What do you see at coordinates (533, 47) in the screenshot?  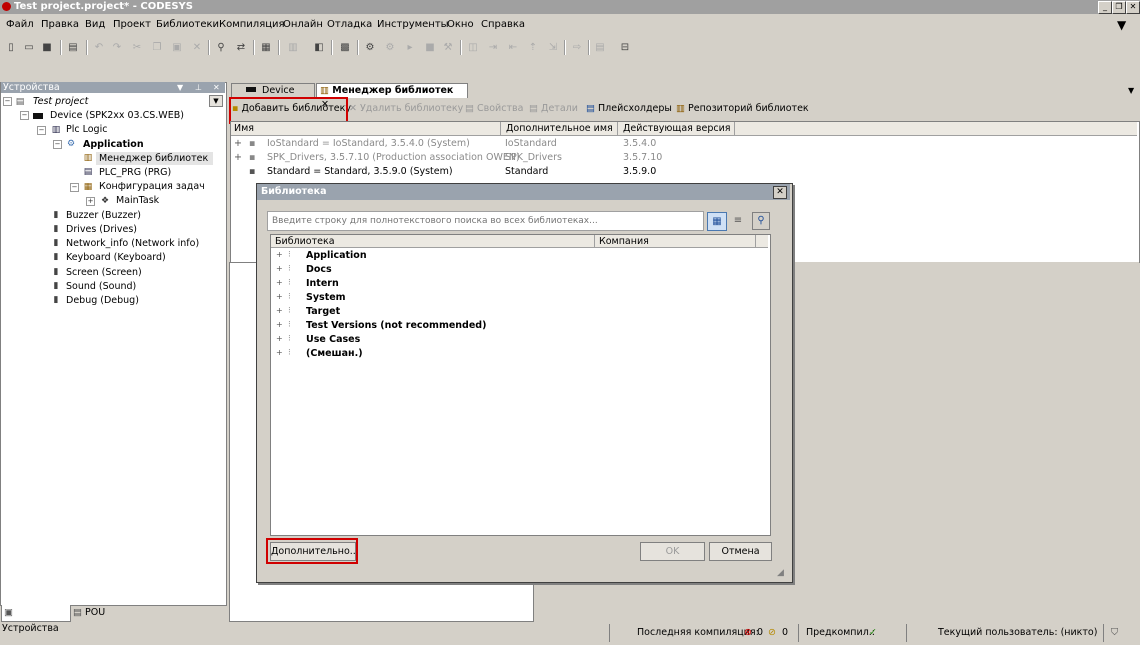 I see `step-out-icon: ⇡` at bounding box center [533, 47].